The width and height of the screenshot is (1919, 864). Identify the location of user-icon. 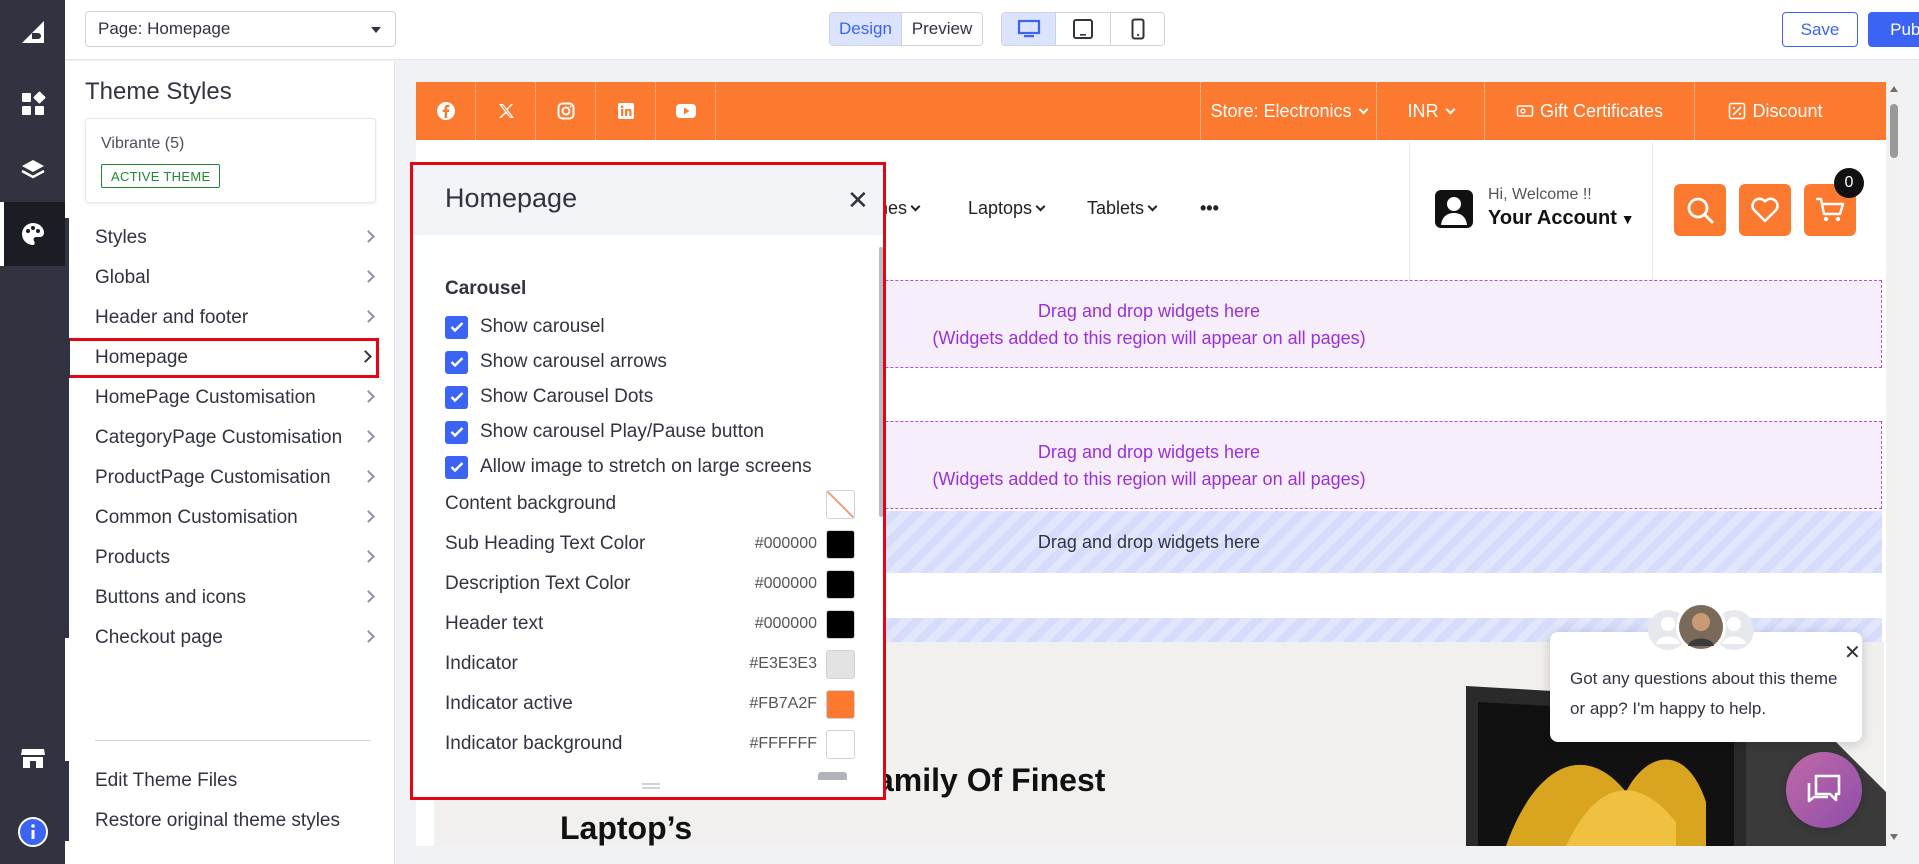
(1454, 209).